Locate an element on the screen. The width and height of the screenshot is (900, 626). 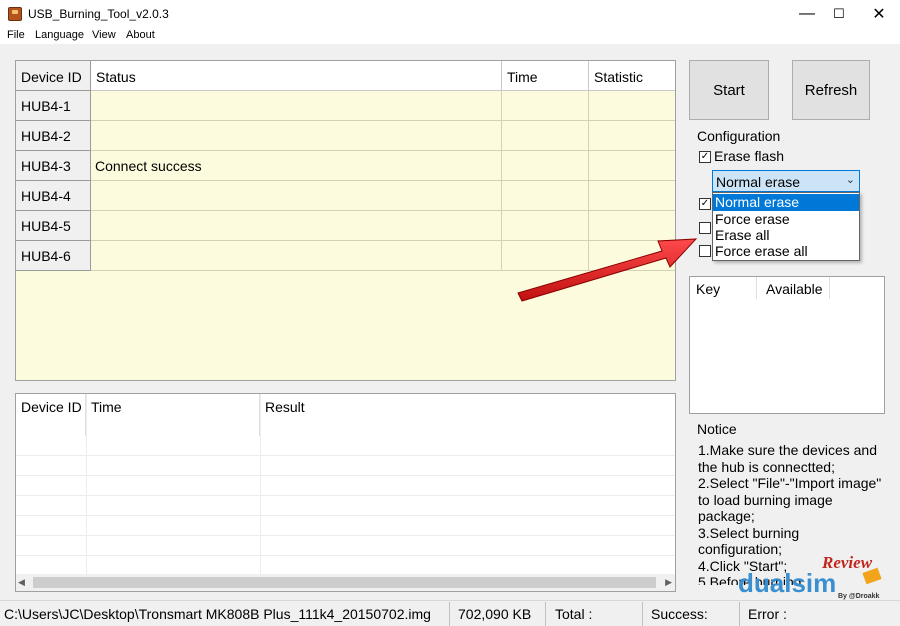
close-icon: ✕ is located at coordinates (879, 14).